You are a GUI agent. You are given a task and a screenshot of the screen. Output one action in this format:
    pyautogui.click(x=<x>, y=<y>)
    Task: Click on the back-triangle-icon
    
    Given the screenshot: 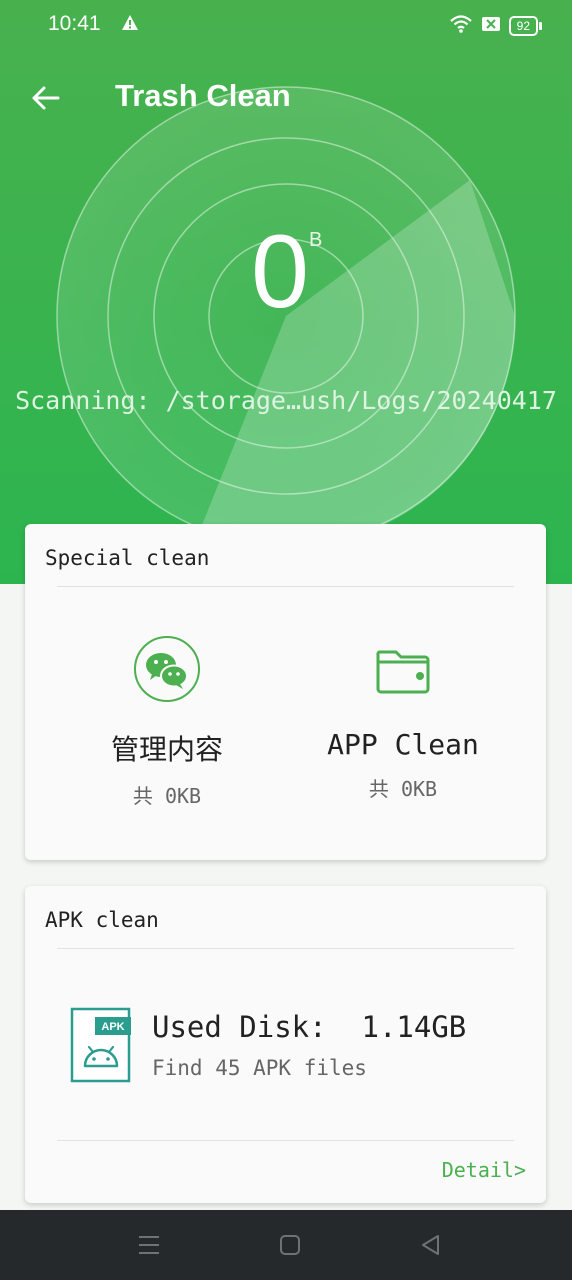 What is the action you would take?
    pyautogui.click(x=431, y=1245)
    